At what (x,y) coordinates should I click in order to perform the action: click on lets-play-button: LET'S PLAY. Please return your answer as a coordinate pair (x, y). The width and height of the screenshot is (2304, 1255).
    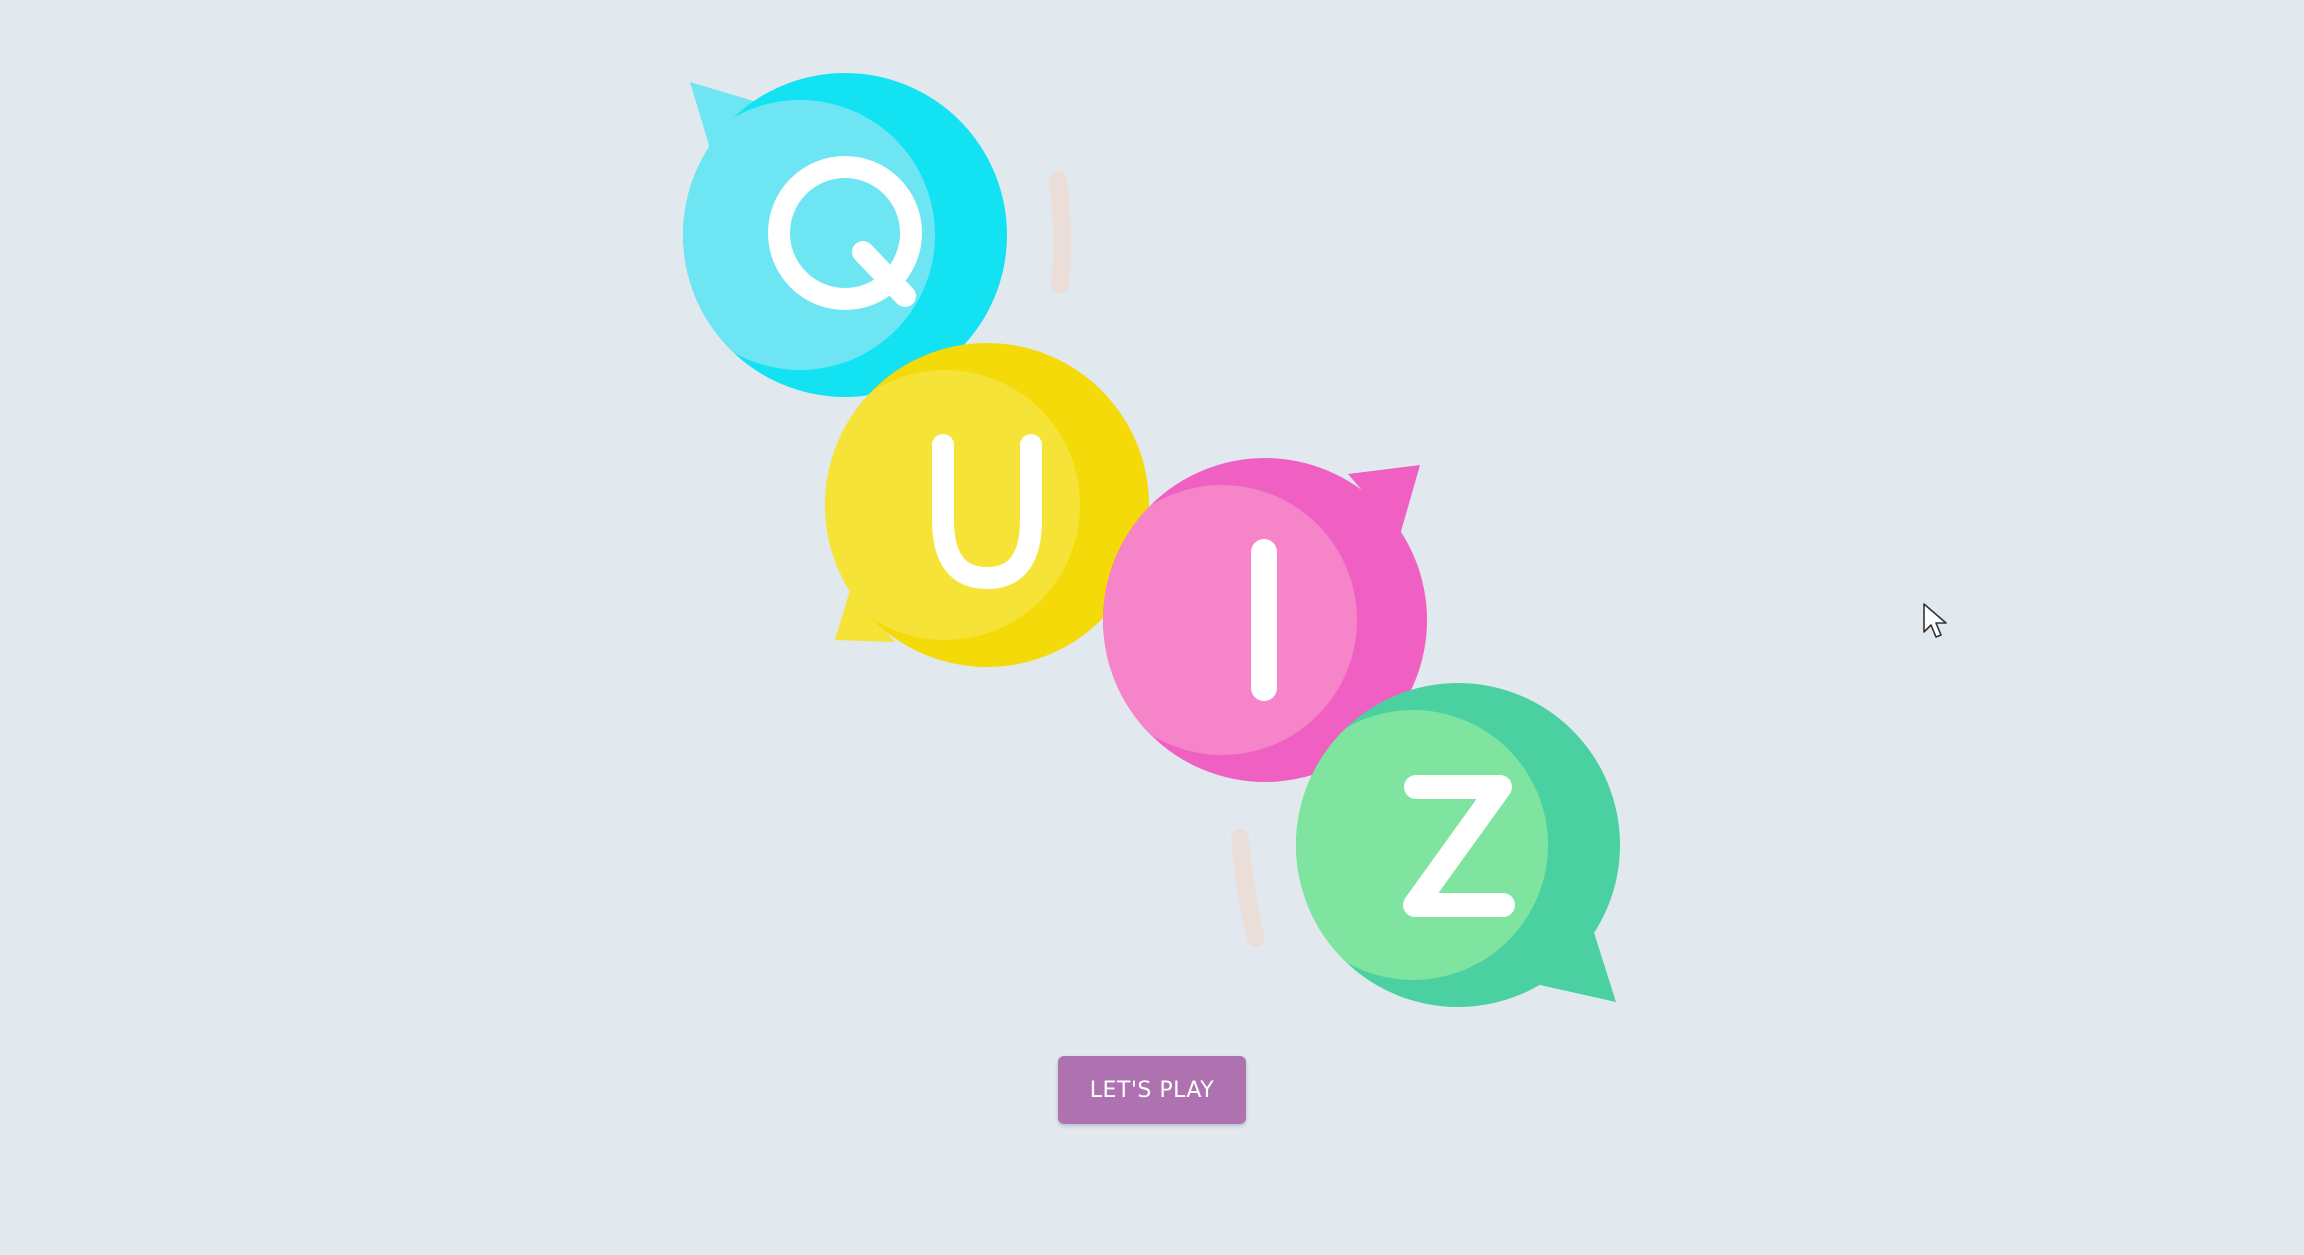
    Looking at the image, I should click on (1152, 1090).